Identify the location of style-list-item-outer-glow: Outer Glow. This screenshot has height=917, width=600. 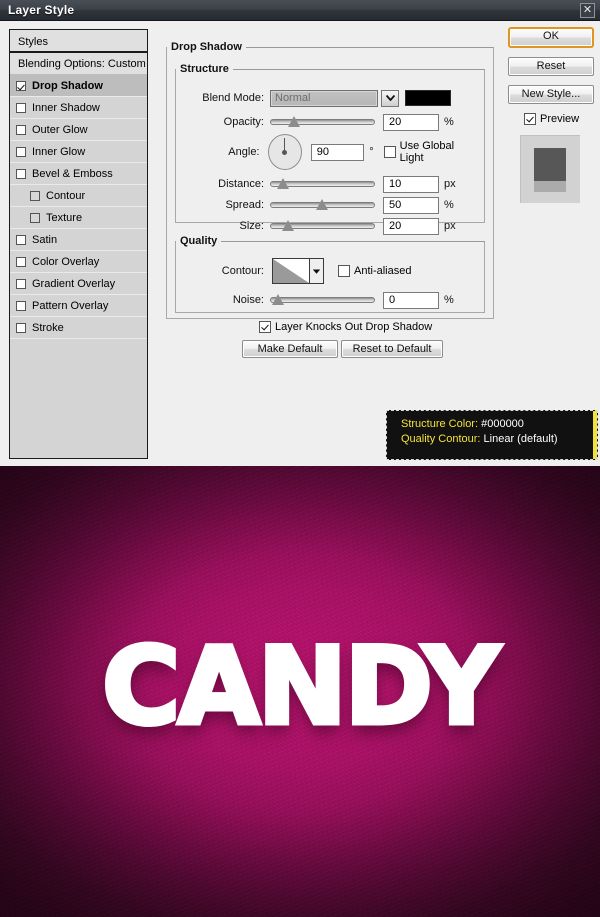
(78, 130).